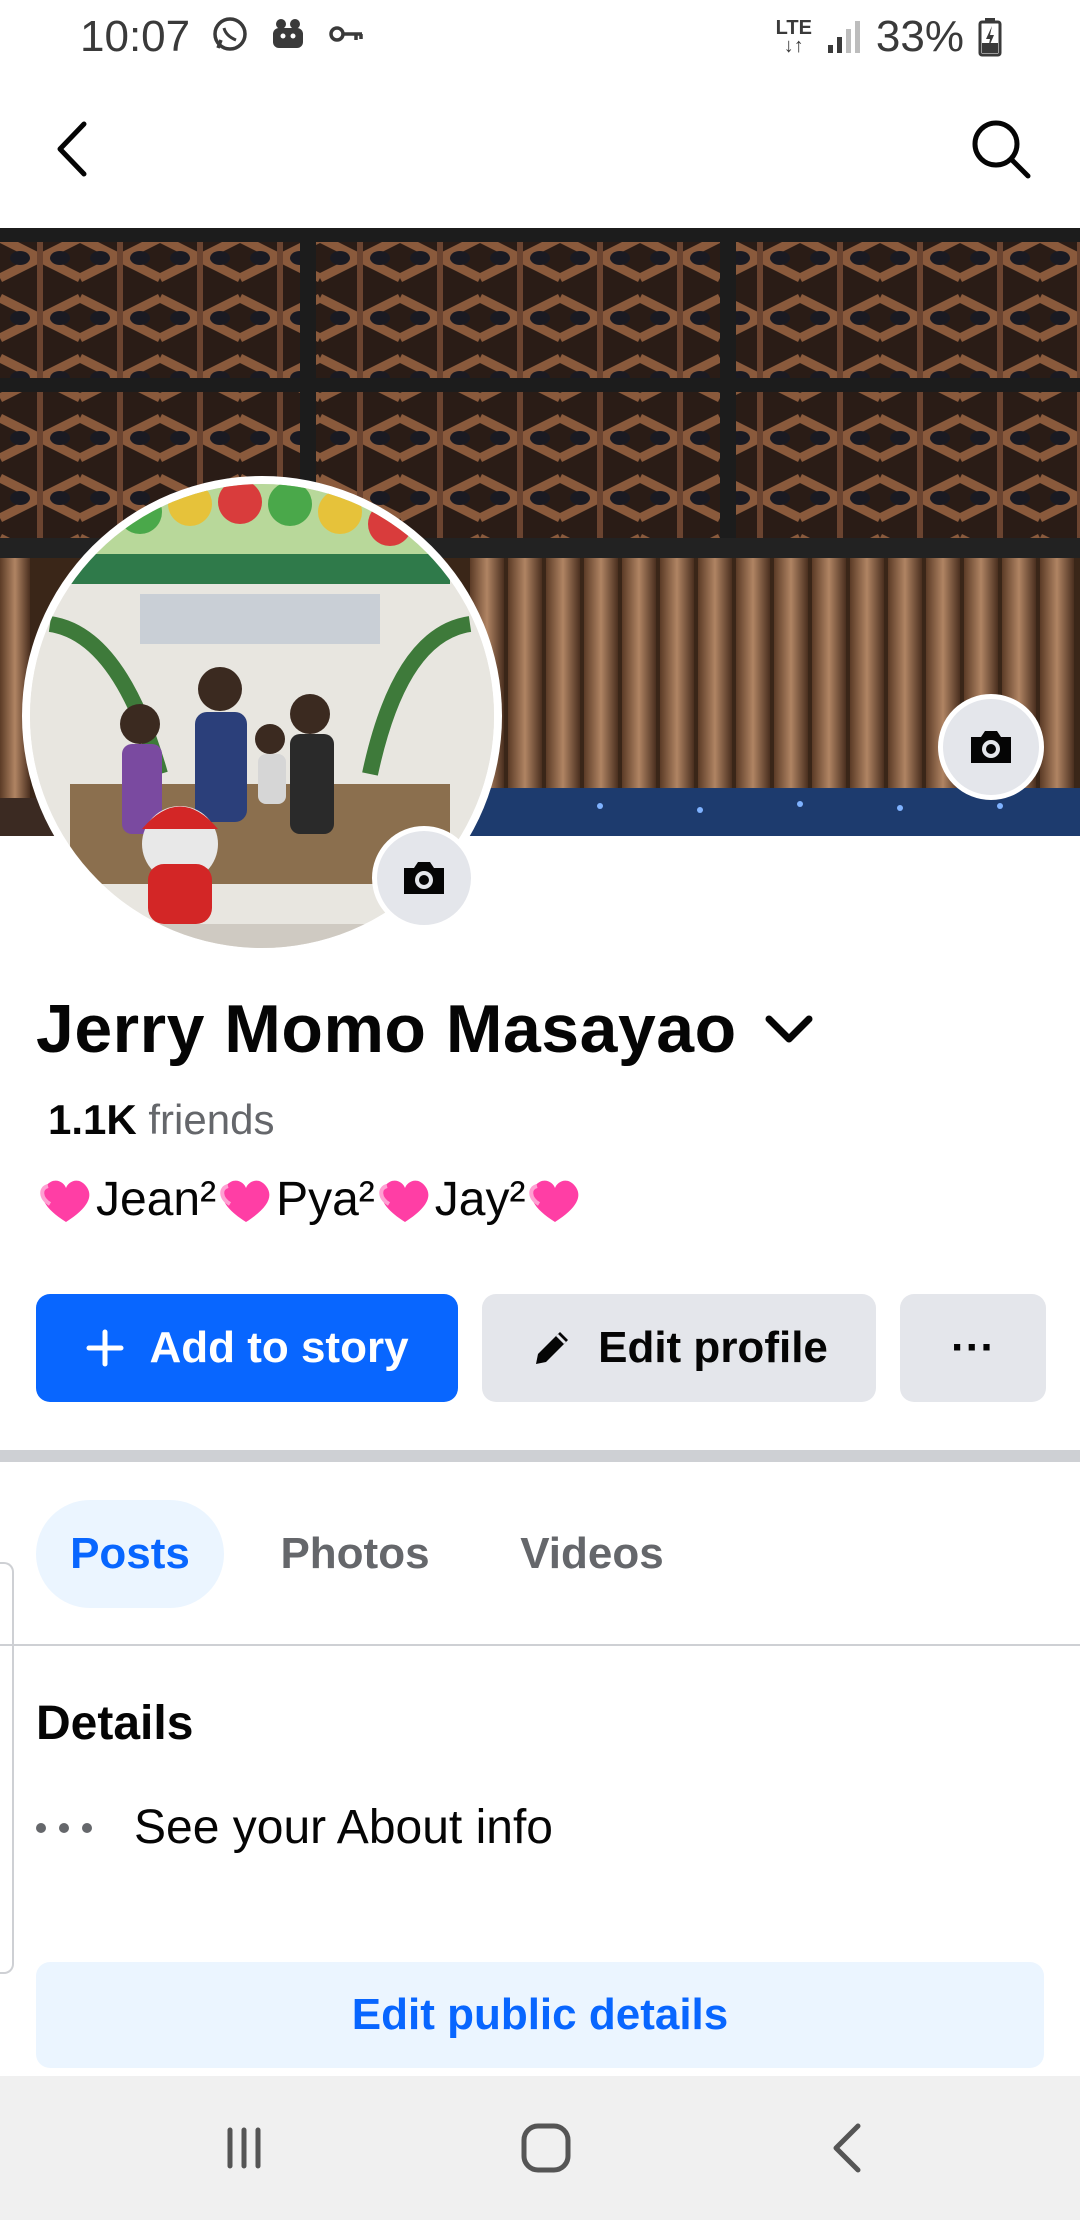 This screenshot has width=1080, height=2220. Describe the element at coordinates (540, 1645) in the screenshot. I see `tabs-divider` at that location.